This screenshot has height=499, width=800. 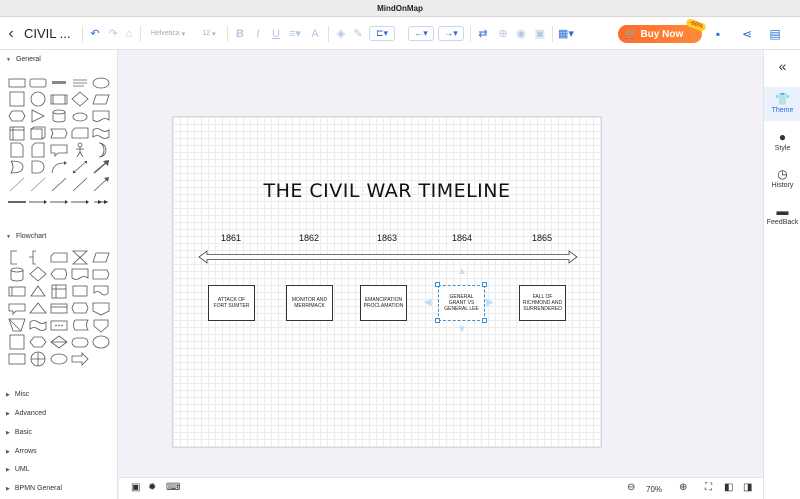 What do you see at coordinates (59, 359) in the screenshot?
I see `oval-flow-shape` at bounding box center [59, 359].